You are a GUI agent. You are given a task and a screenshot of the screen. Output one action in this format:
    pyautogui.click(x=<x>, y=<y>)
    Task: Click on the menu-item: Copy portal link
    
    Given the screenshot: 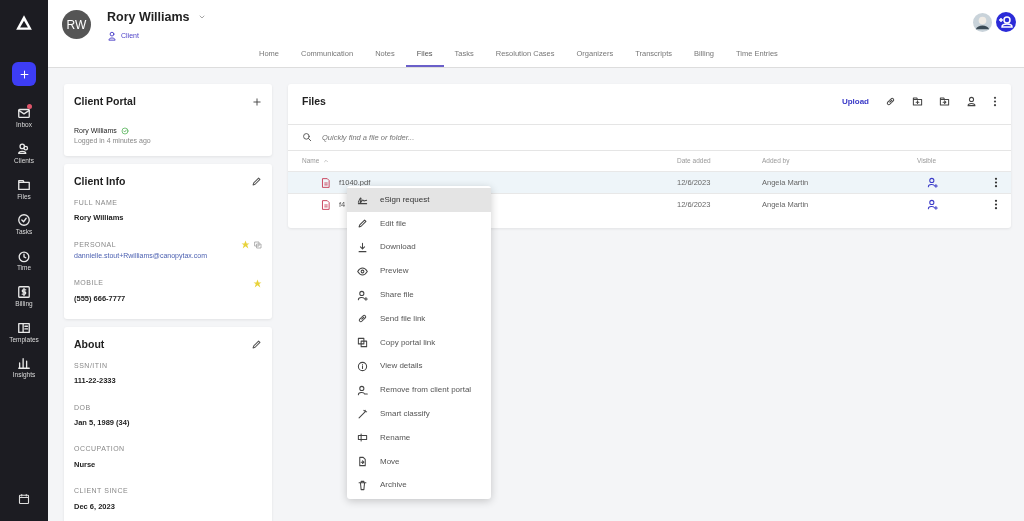 What is the action you would take?
    pyautogui.click(x=419, y=342)
    